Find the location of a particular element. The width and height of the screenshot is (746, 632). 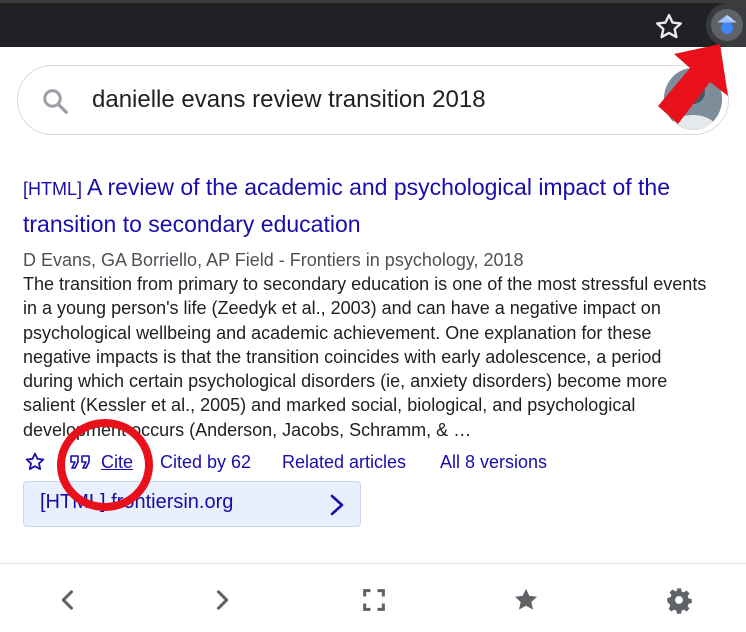

html-full-text-button: [HTML] frontiersin.org is located at coordinates (192, 504).